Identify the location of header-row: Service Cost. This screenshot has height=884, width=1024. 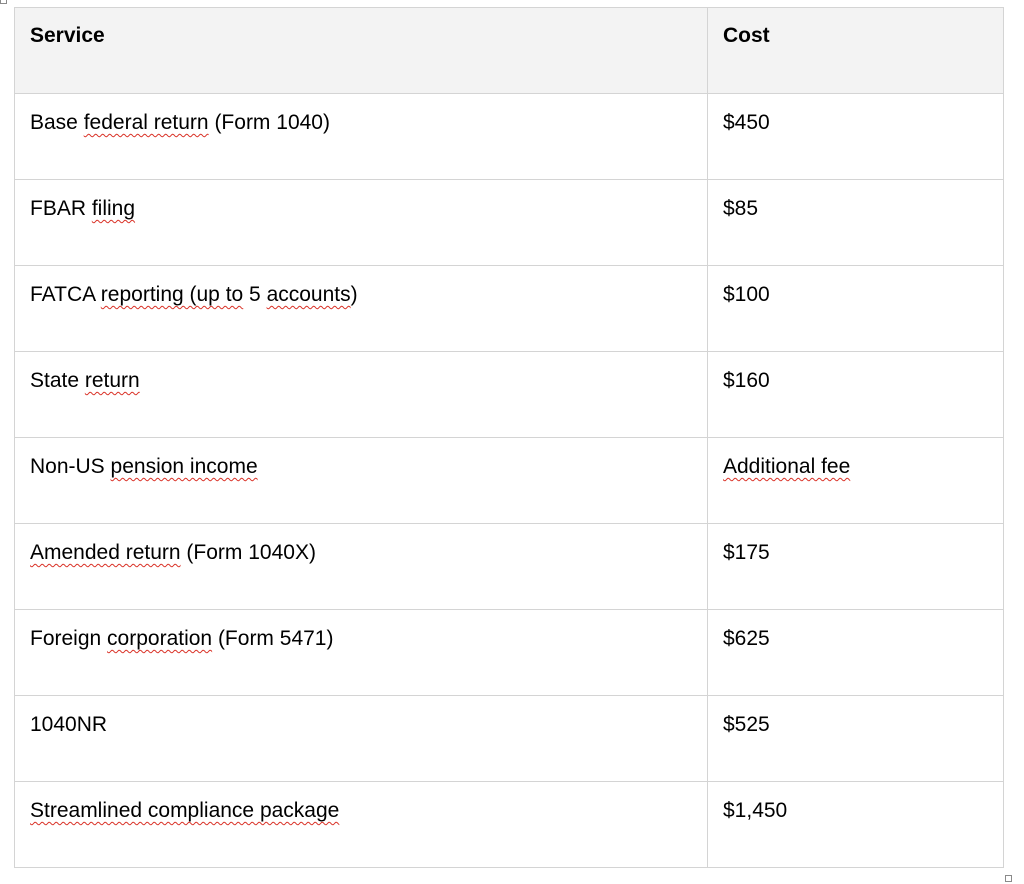
(509, 50).